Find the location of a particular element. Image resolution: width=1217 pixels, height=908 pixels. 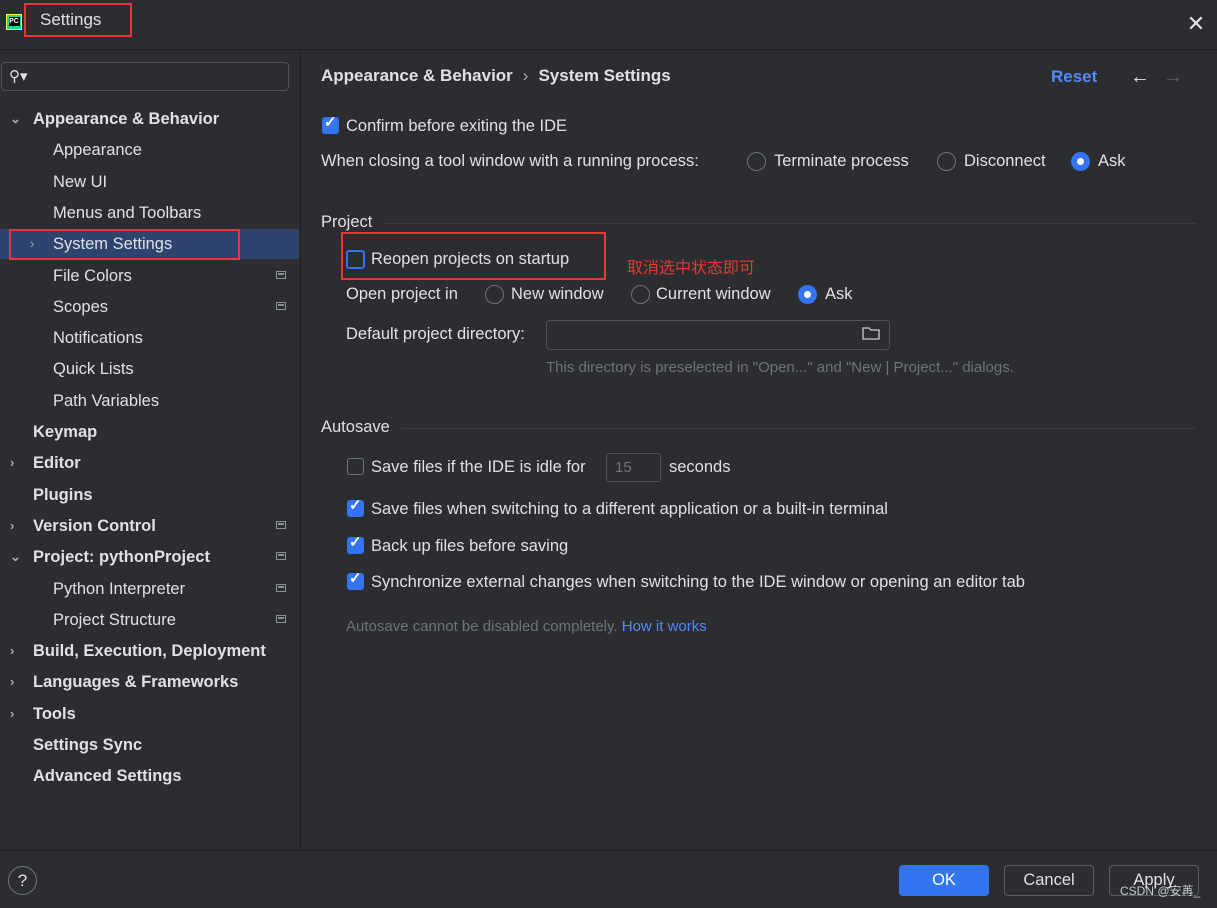

sidebar-item-label: Notifications is located at coordinates (98, 338).